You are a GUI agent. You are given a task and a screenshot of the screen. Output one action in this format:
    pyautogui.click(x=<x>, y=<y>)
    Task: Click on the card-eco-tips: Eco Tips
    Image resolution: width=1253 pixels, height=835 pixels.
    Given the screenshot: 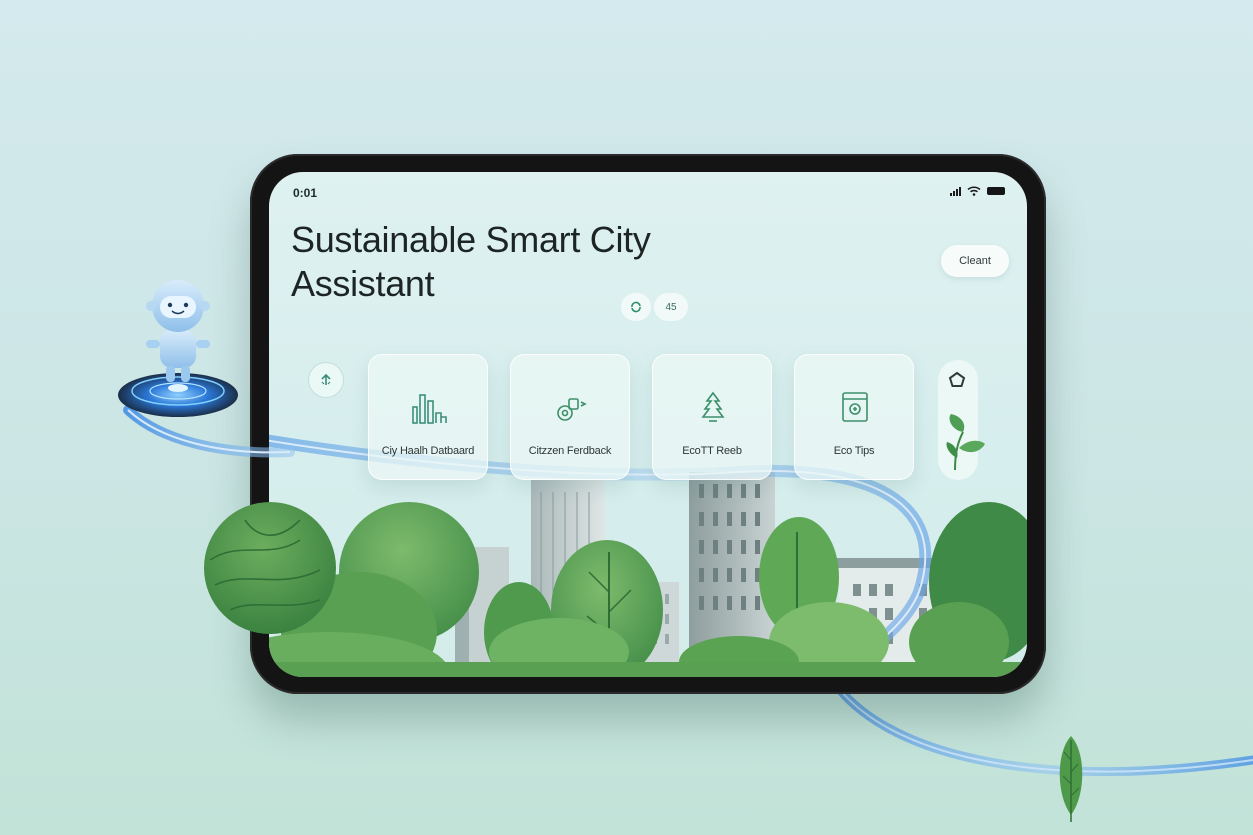 What is the action you would take?
    pyautogui.click(x=854, y=417)
    